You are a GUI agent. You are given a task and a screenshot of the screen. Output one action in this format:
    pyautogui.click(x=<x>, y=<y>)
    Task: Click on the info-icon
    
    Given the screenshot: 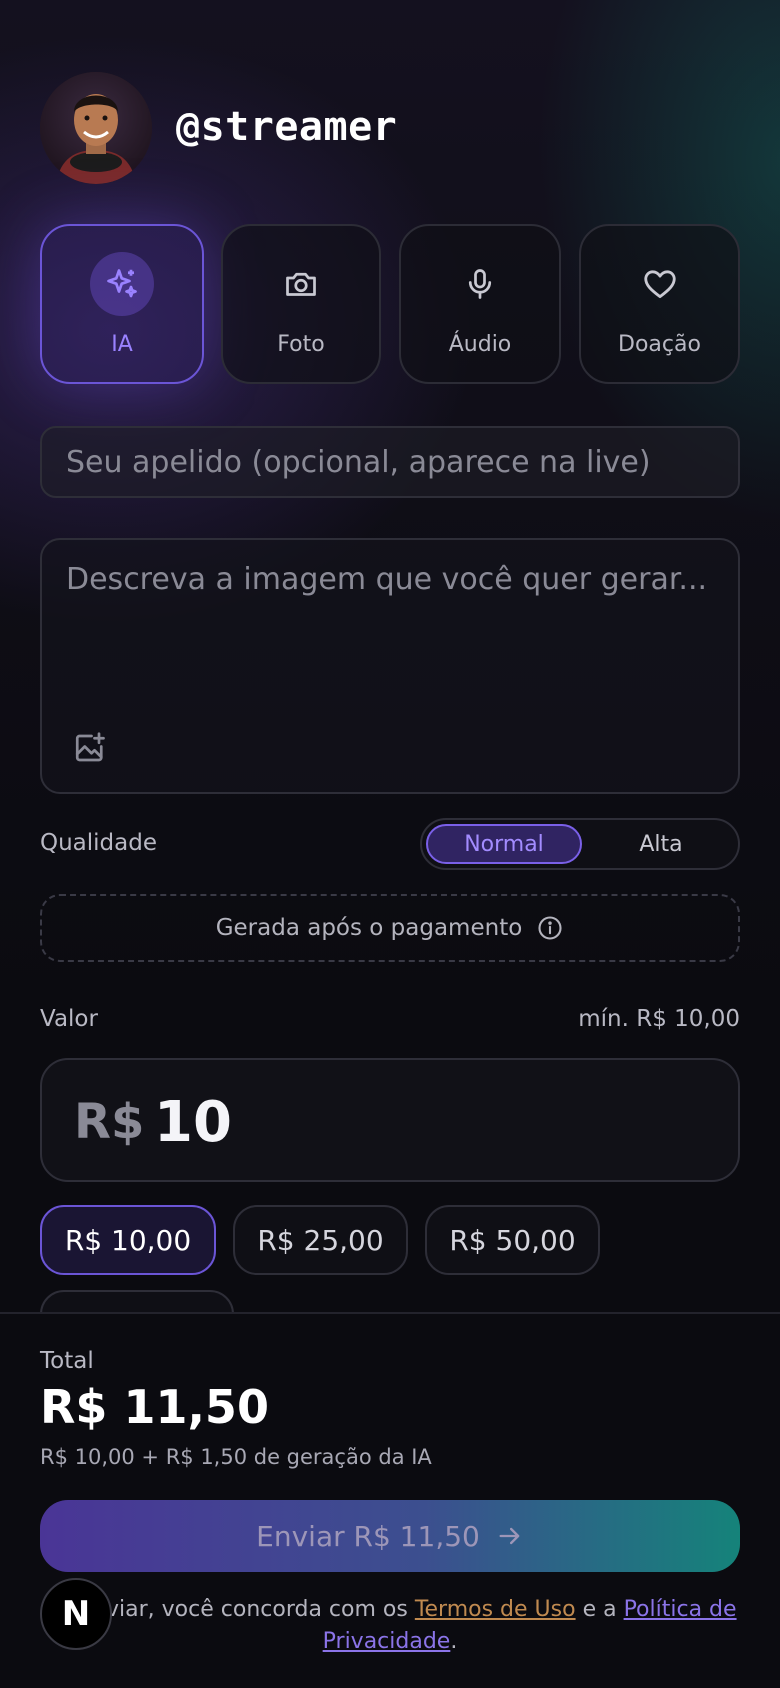 What is the action you would take?
    pyautogui.click(x=550, y=928)
    